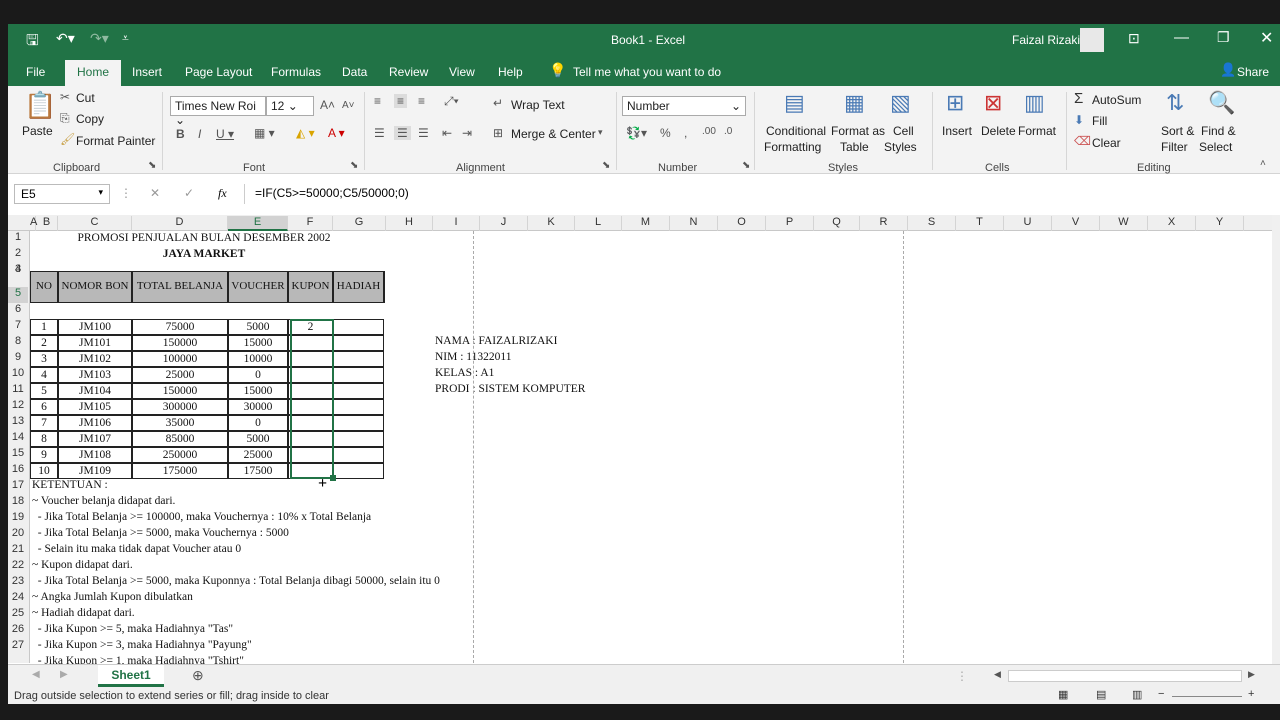 The height and width of the screenshot is (720, 1280). I want to click on fill-icon: ⬇, so click(1079, 120).